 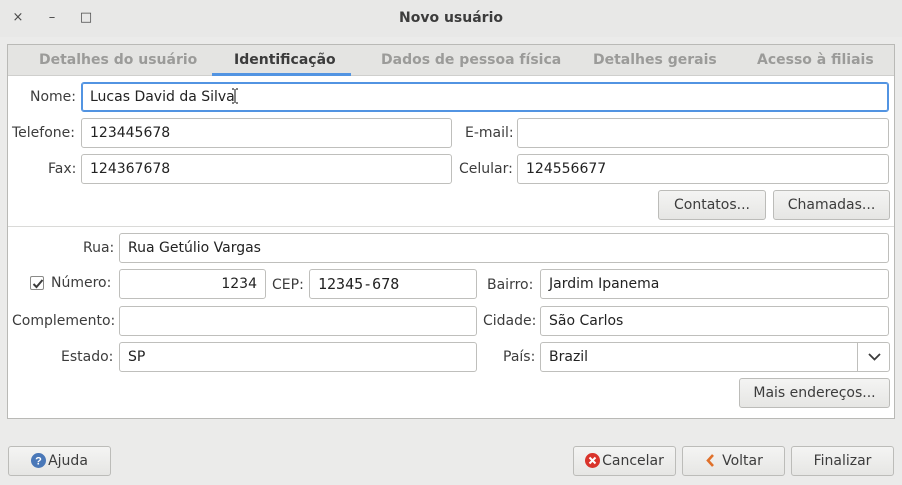 What do you see at coordinates (281, 74) in the screenshot?
I see `active-tab-indicator` at bounding box center [281, 74].